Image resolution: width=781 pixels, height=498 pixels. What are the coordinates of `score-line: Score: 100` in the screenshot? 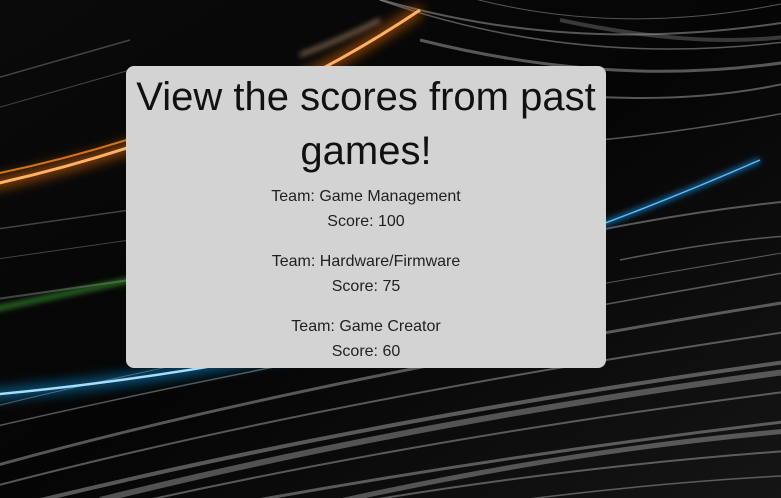 It's located at (366, 221).